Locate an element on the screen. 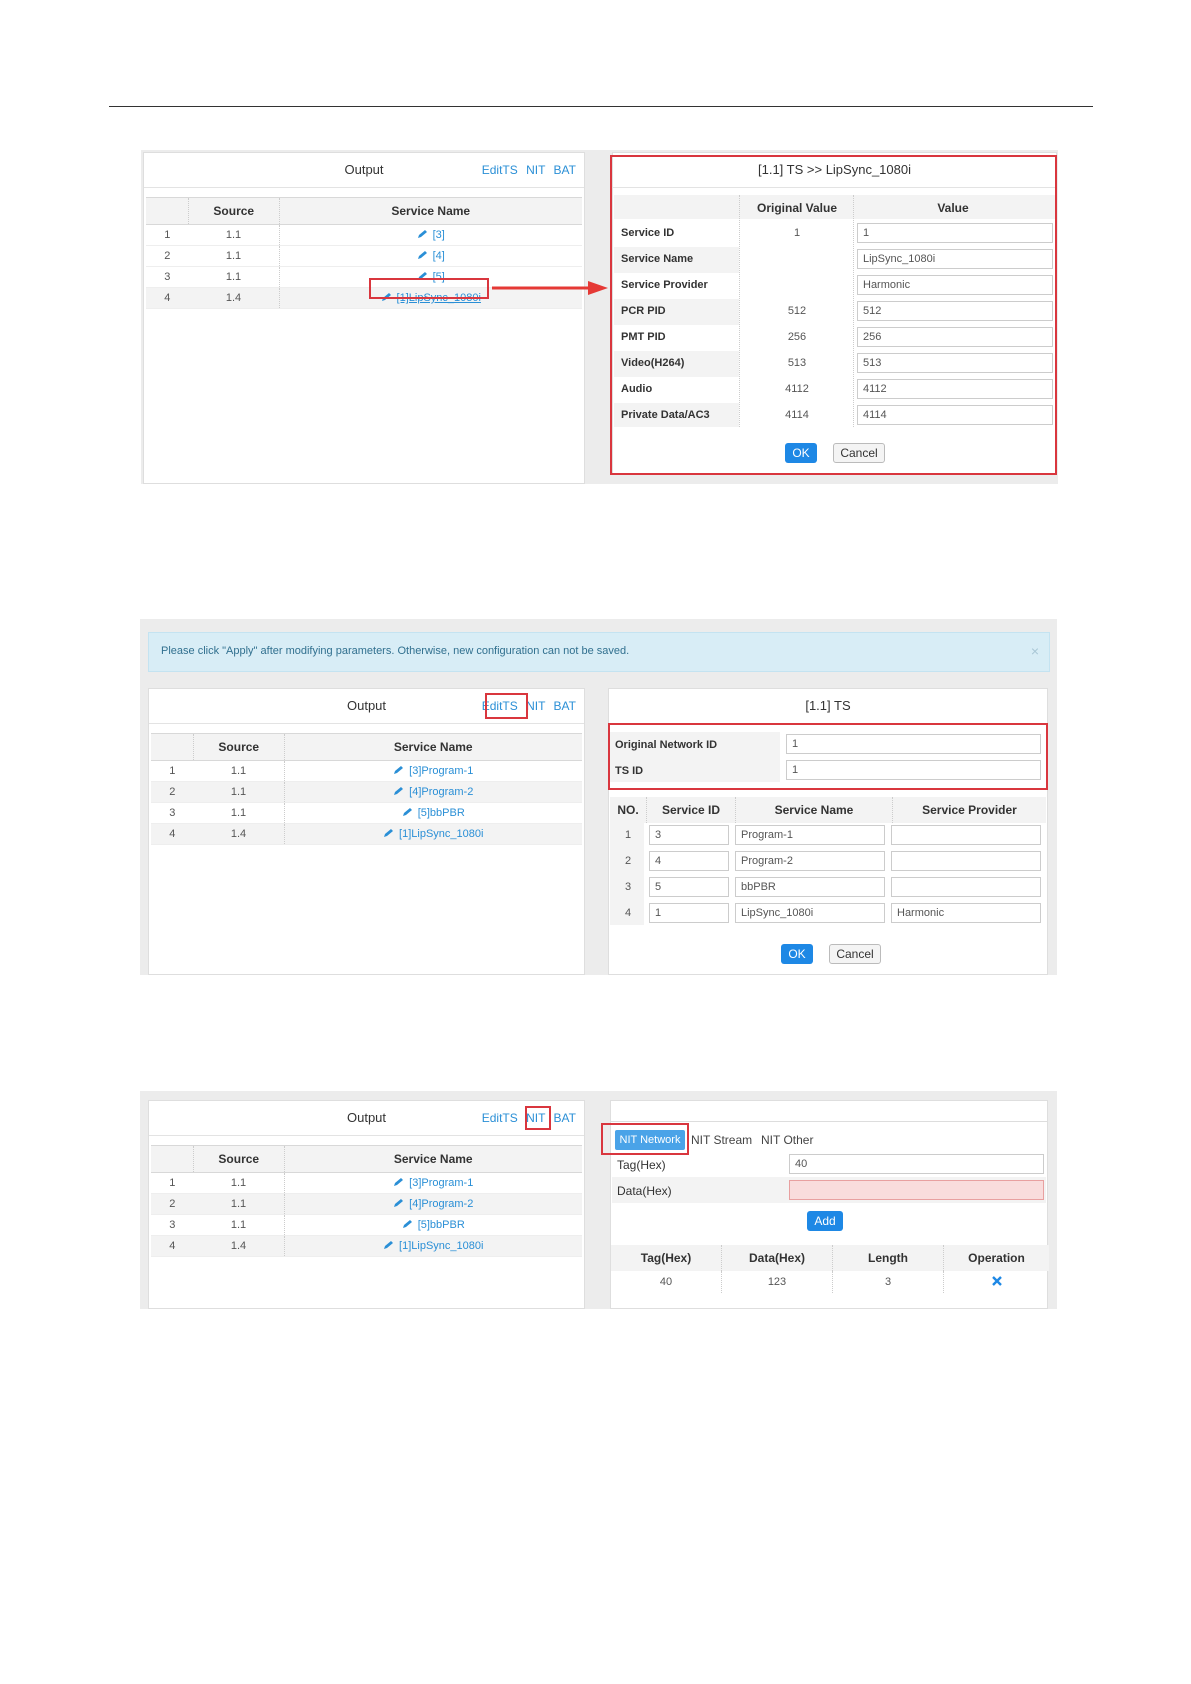  service-id-field: 3 is located at coordinates (689, 835).